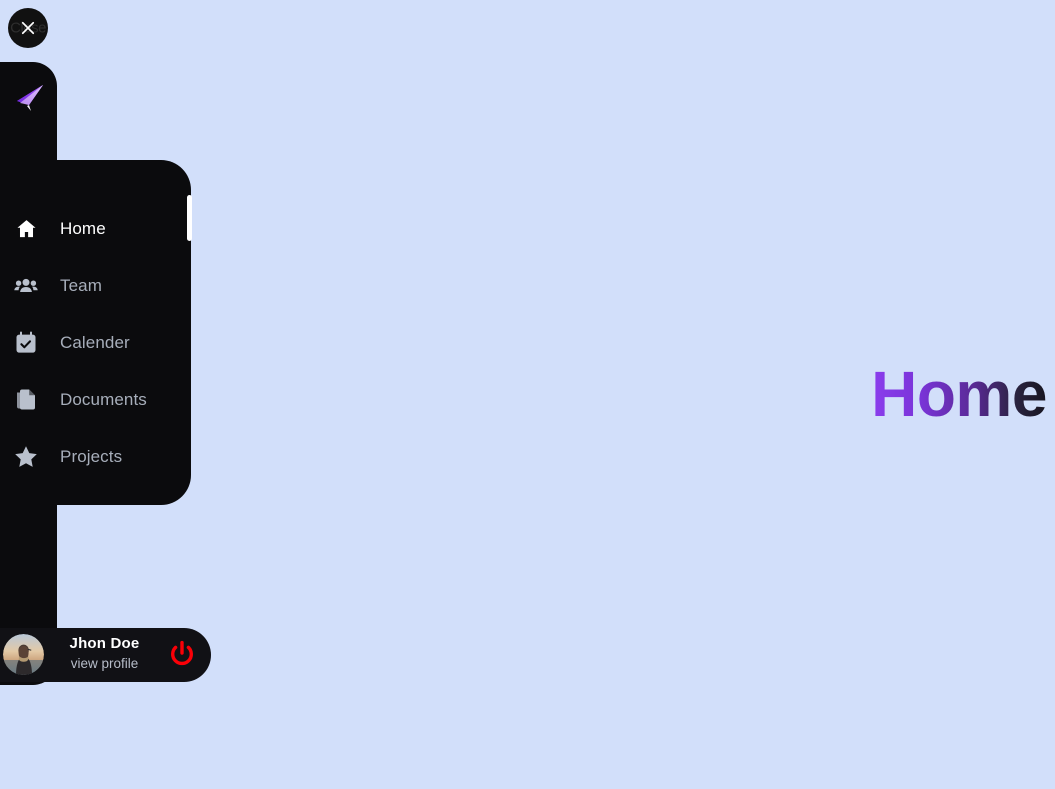 The width and height of the screenshot is (1055, 789). I want to click on sidebar-item-home: Home, so click(95, 228).